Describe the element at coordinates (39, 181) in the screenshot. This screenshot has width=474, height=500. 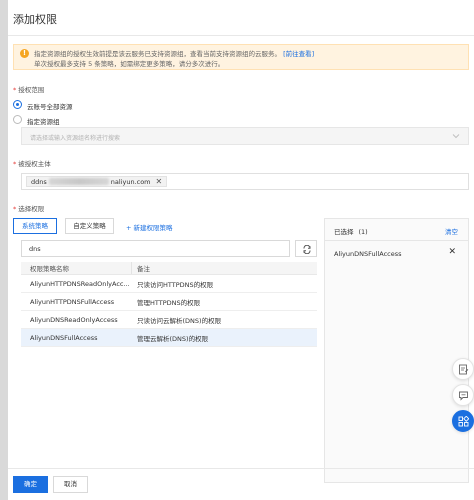
I see `principal-tag-prefix: ddns` at that location.